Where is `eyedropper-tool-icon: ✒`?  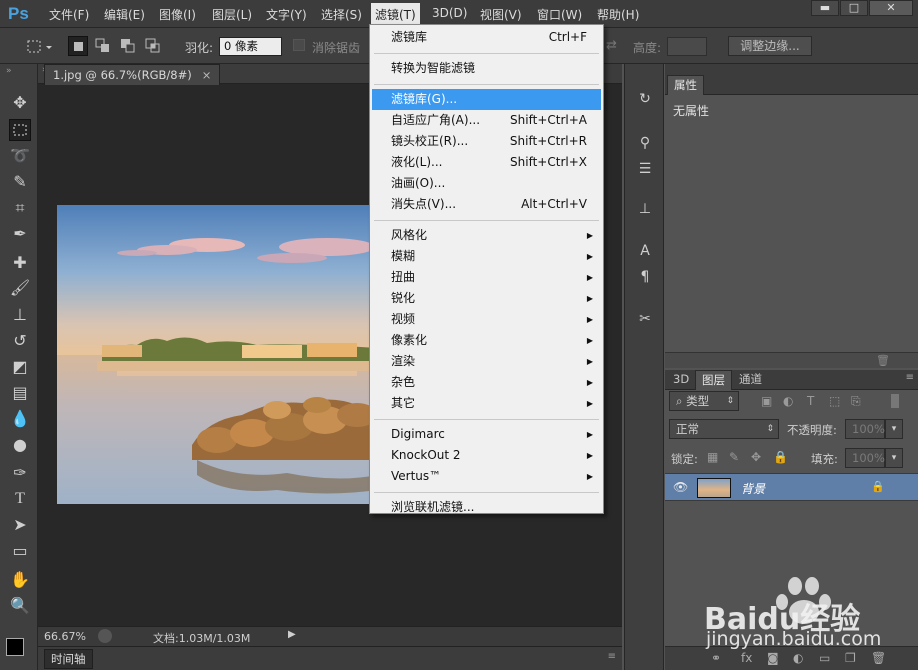
eyedropper-tool-icon: ✒ is located at coordinates (20, 234).